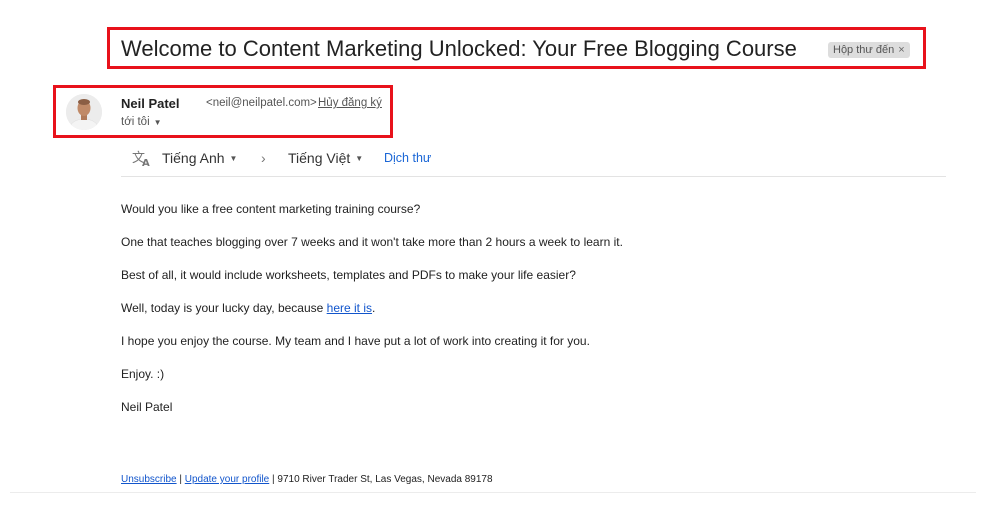 The image size is (1002, 517). I want to click on sender-avatar, so click(84, 112).